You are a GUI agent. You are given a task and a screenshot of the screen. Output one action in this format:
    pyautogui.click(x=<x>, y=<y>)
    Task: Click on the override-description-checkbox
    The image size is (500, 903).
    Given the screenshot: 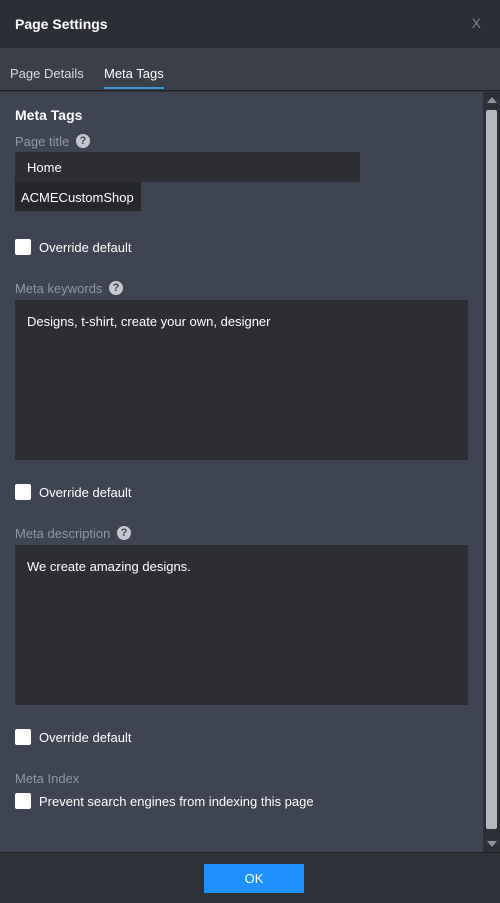 What is the action you would take?
    pyautogui.click(x=23, y=737)
    